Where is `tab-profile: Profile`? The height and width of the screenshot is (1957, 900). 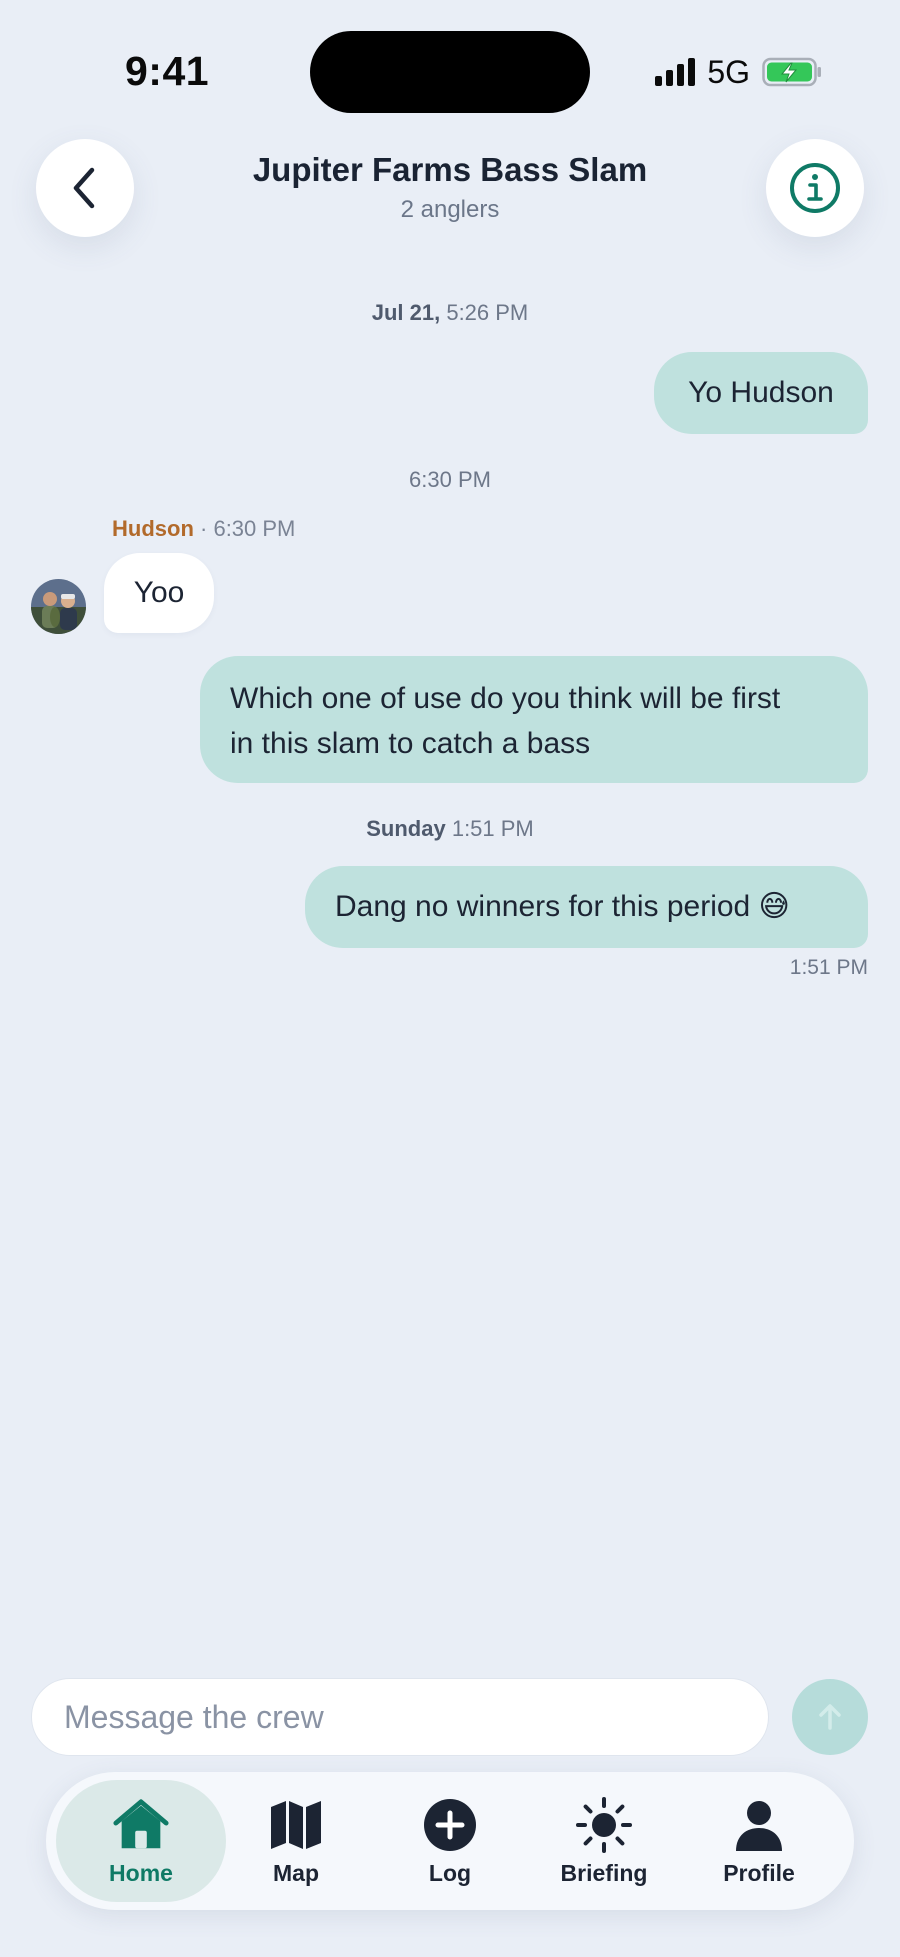
tab-profile: Profile is located at coordinates (759, 1841).